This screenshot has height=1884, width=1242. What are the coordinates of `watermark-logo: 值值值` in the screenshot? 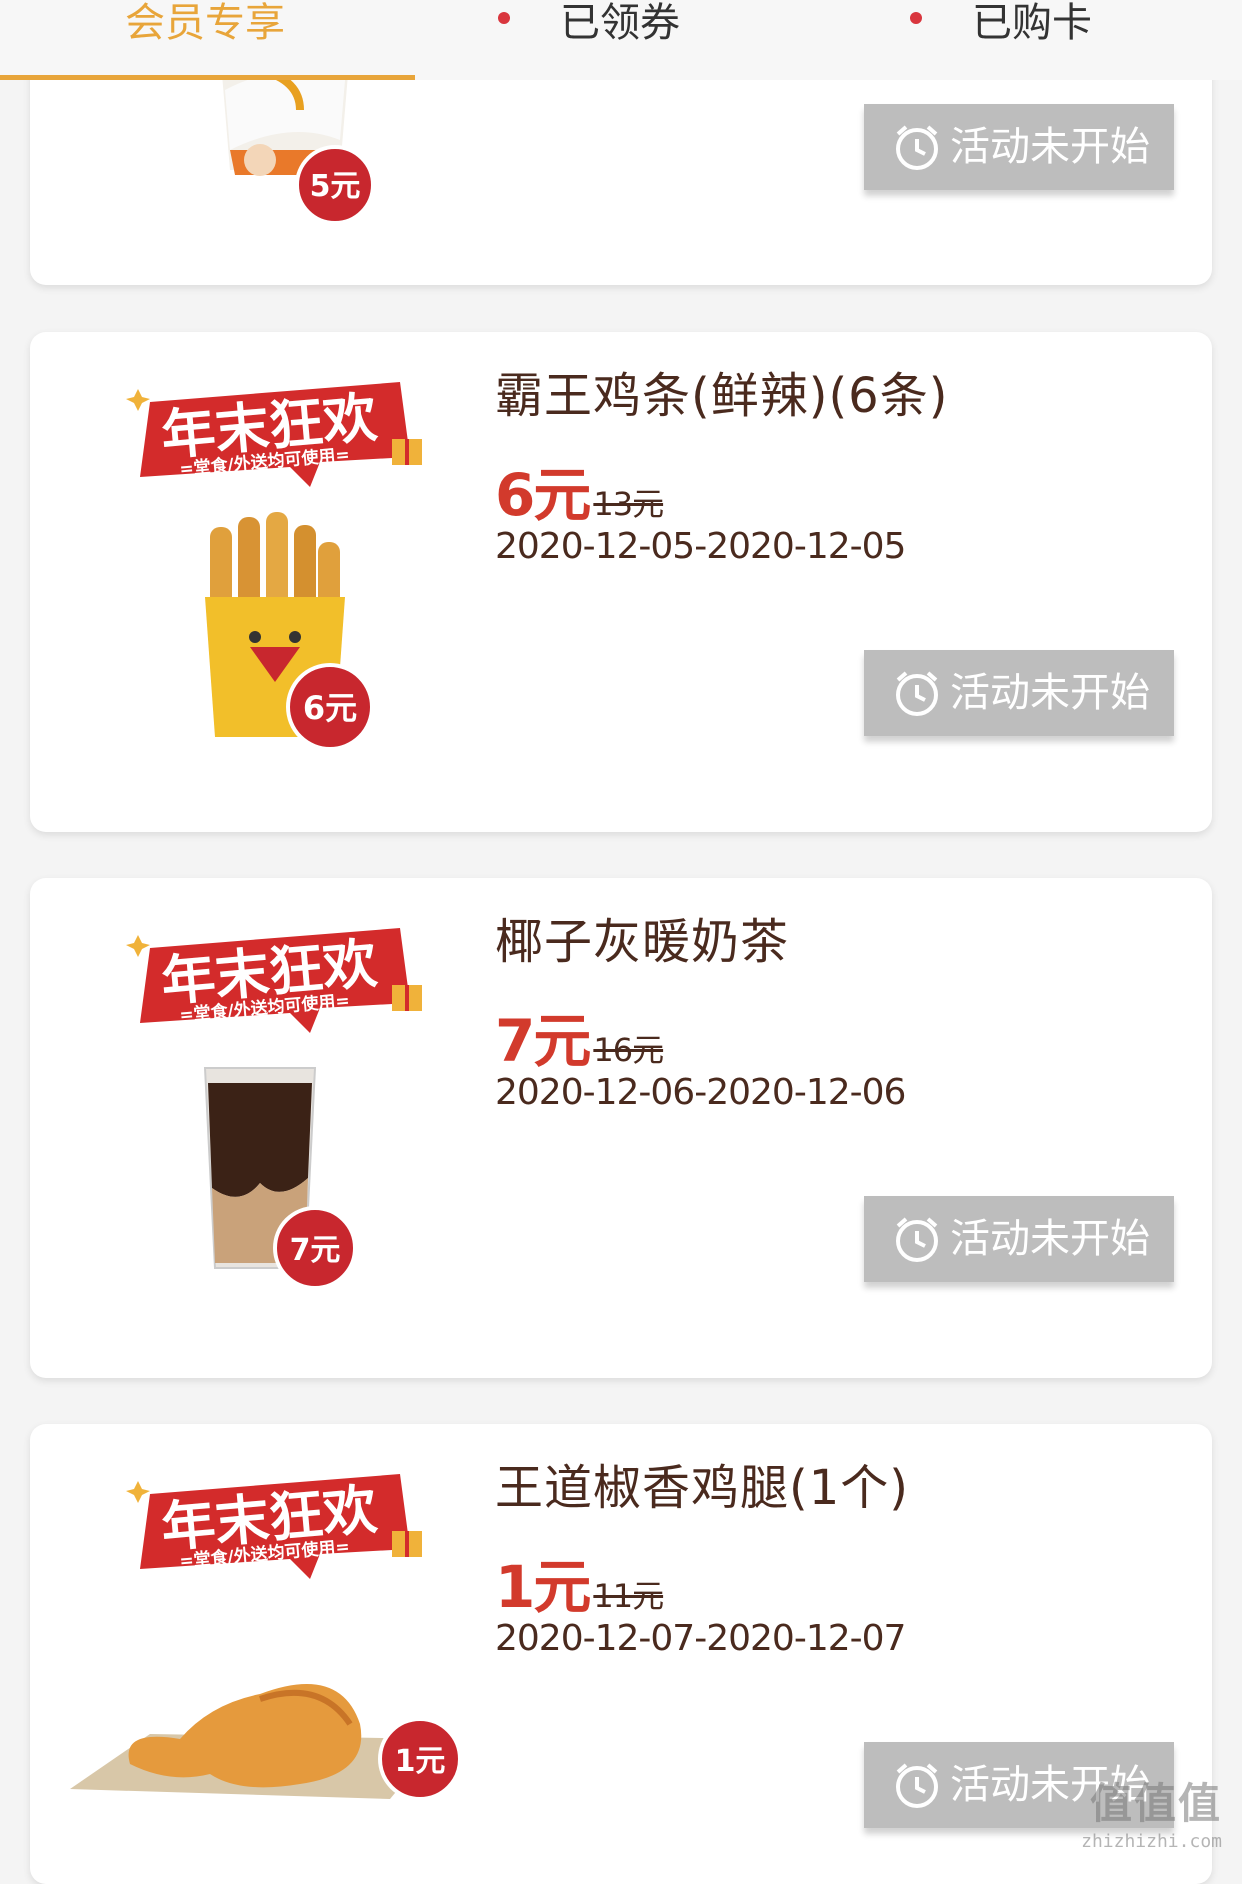 It's located at (1151, 1800).